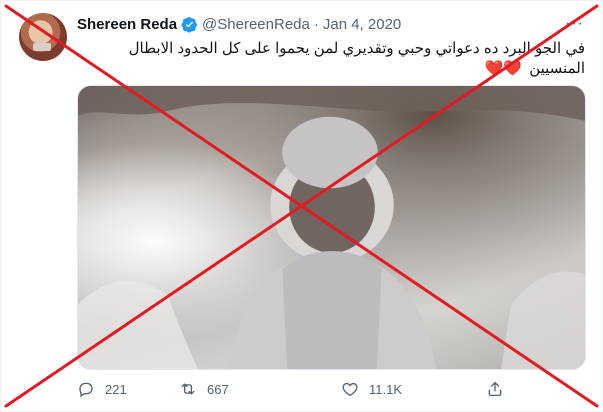 This screenshot has width=603, height=412. Describe the element at coordinates (189, 24) in the screenshot. I see `verified-badge-icon` at that location.